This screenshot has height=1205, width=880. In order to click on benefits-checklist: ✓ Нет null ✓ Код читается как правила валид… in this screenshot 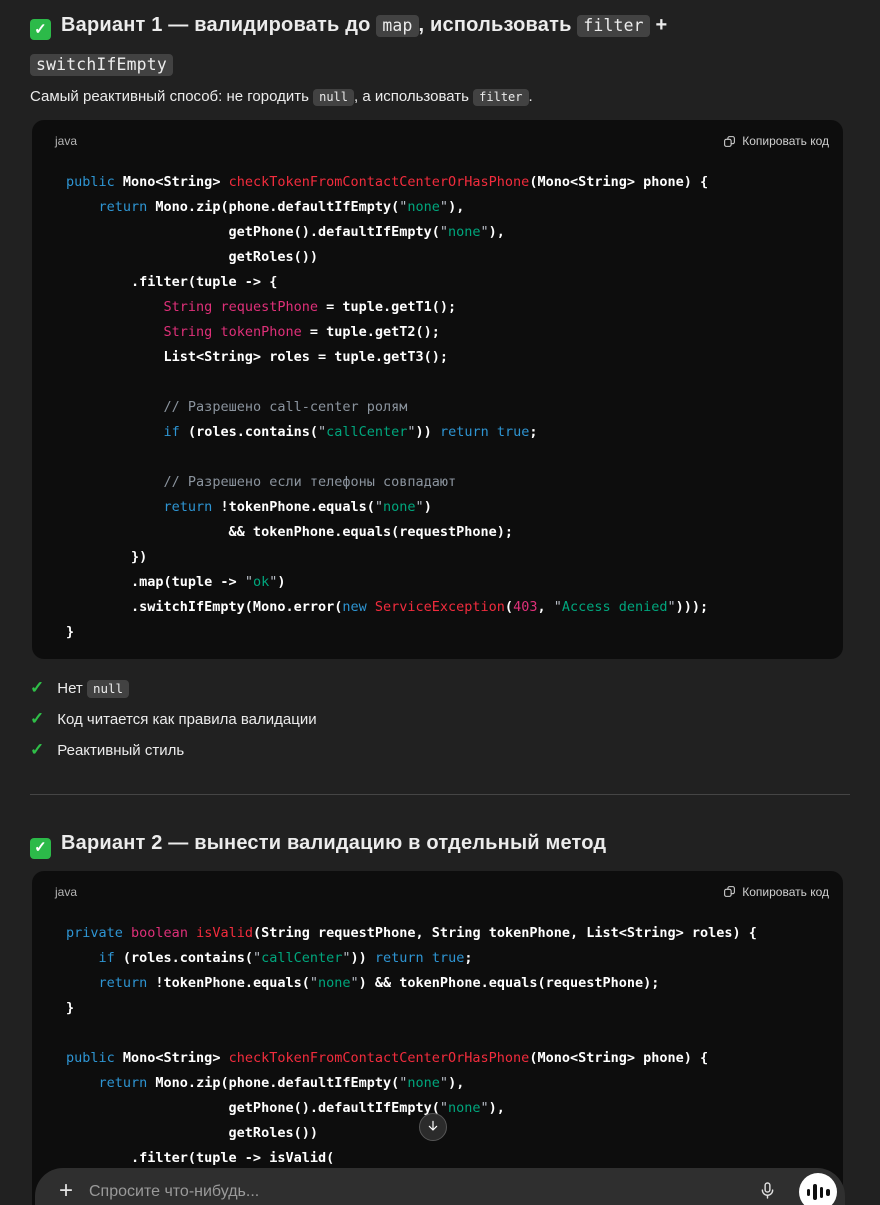, I will do `click(440, 719)`.